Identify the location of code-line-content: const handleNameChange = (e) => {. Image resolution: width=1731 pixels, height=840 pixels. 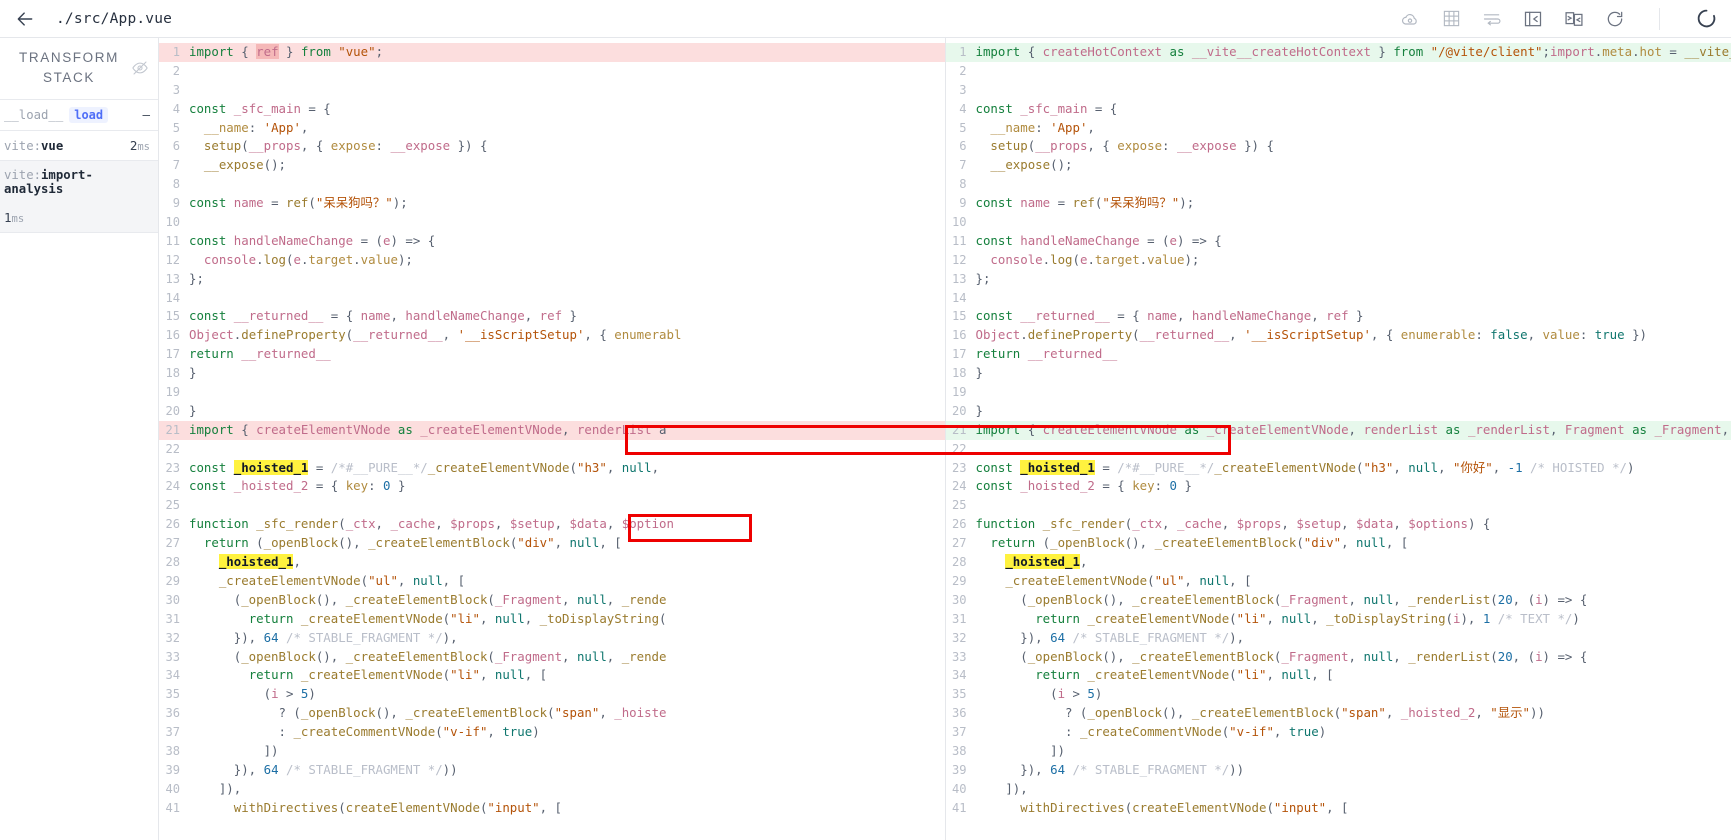
(567, 241).